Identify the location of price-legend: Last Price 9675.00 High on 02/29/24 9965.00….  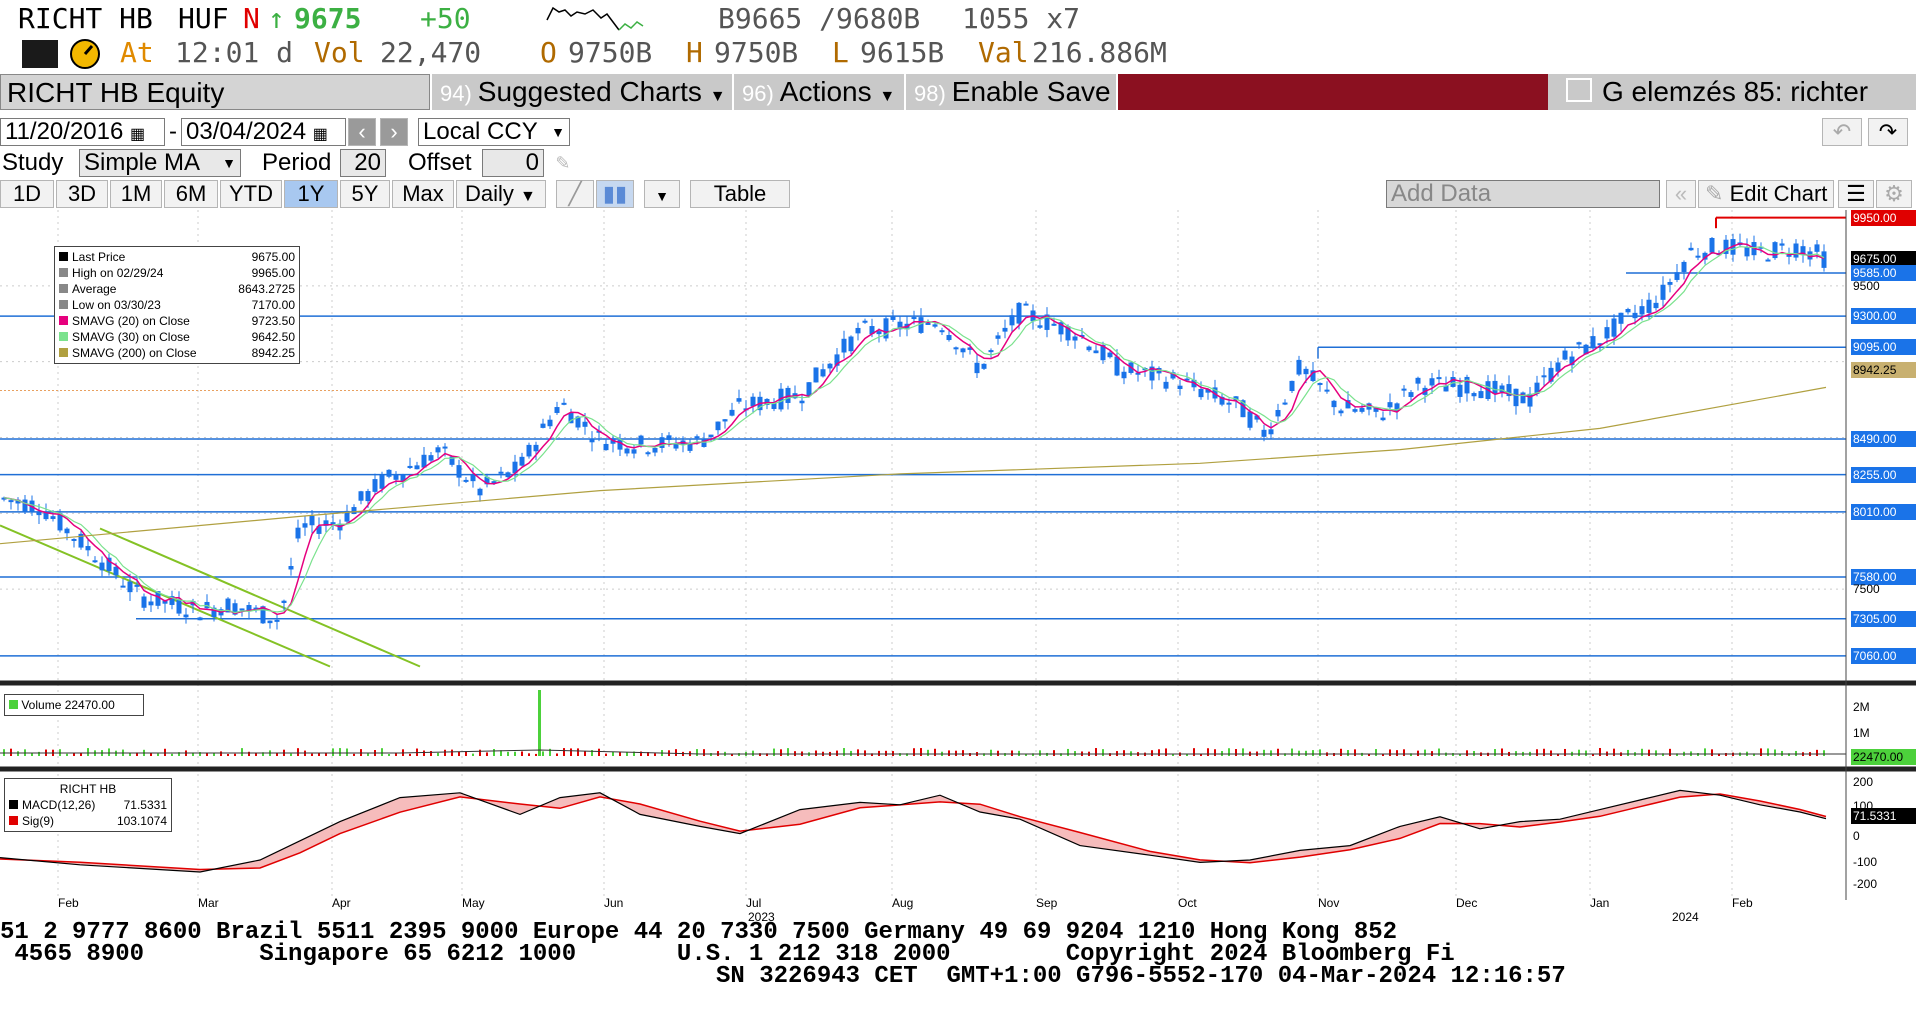
(177, 305).